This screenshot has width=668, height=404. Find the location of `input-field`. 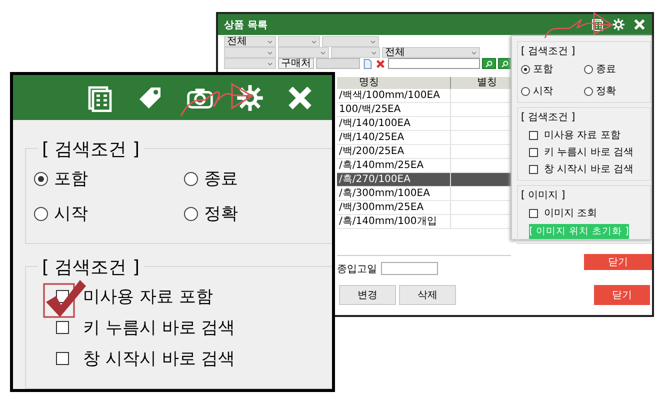

input-field is located at coordinates (338, 63).